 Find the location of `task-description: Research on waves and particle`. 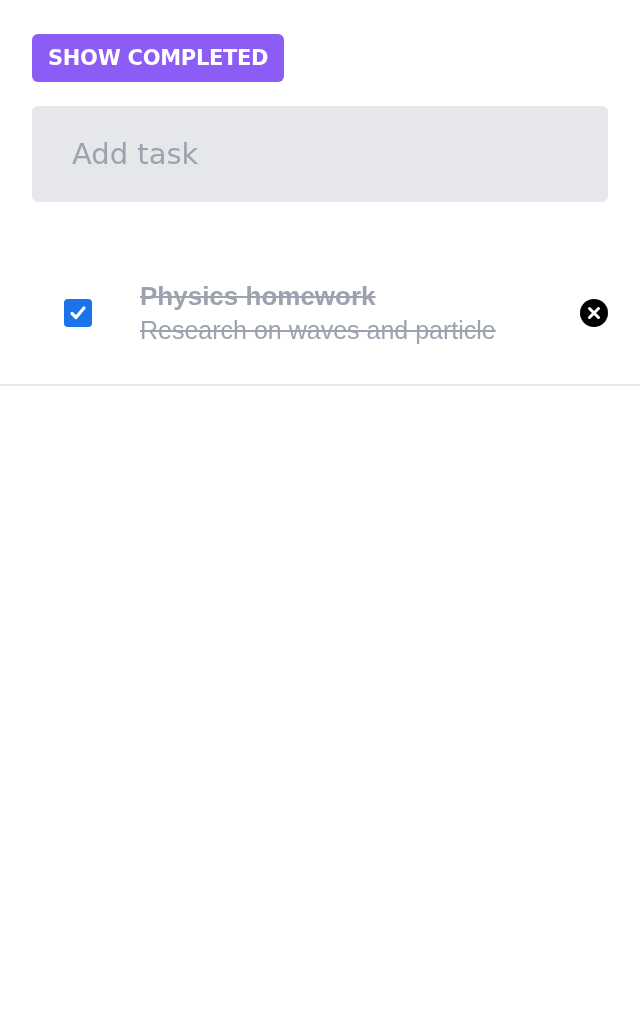

task-description: Research on waves and particle is located at coordinates (318, 330).